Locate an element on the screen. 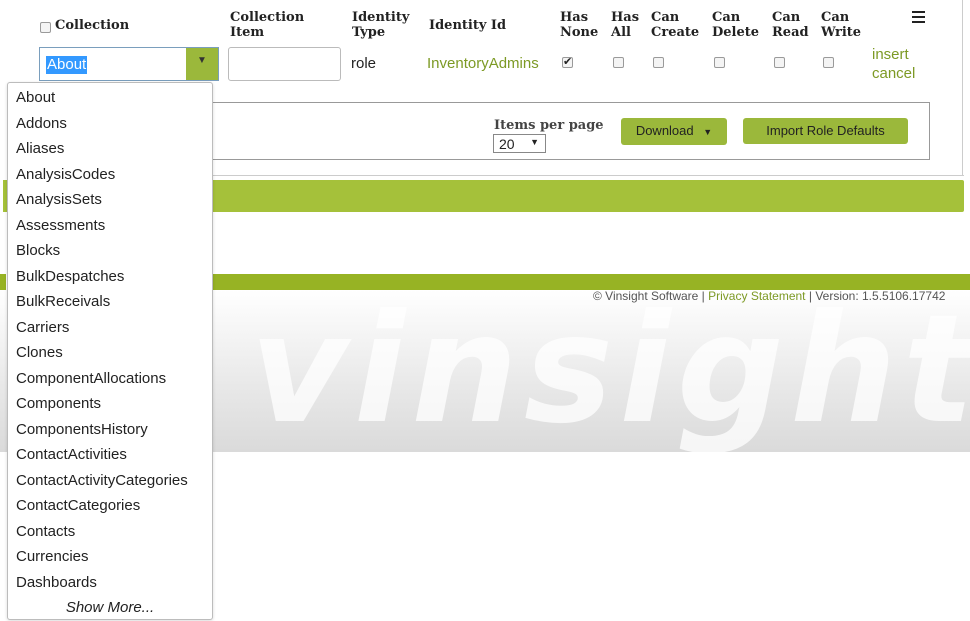  import-role-defaults-button: Import Role Defaults is located at coordinates (825, 131).